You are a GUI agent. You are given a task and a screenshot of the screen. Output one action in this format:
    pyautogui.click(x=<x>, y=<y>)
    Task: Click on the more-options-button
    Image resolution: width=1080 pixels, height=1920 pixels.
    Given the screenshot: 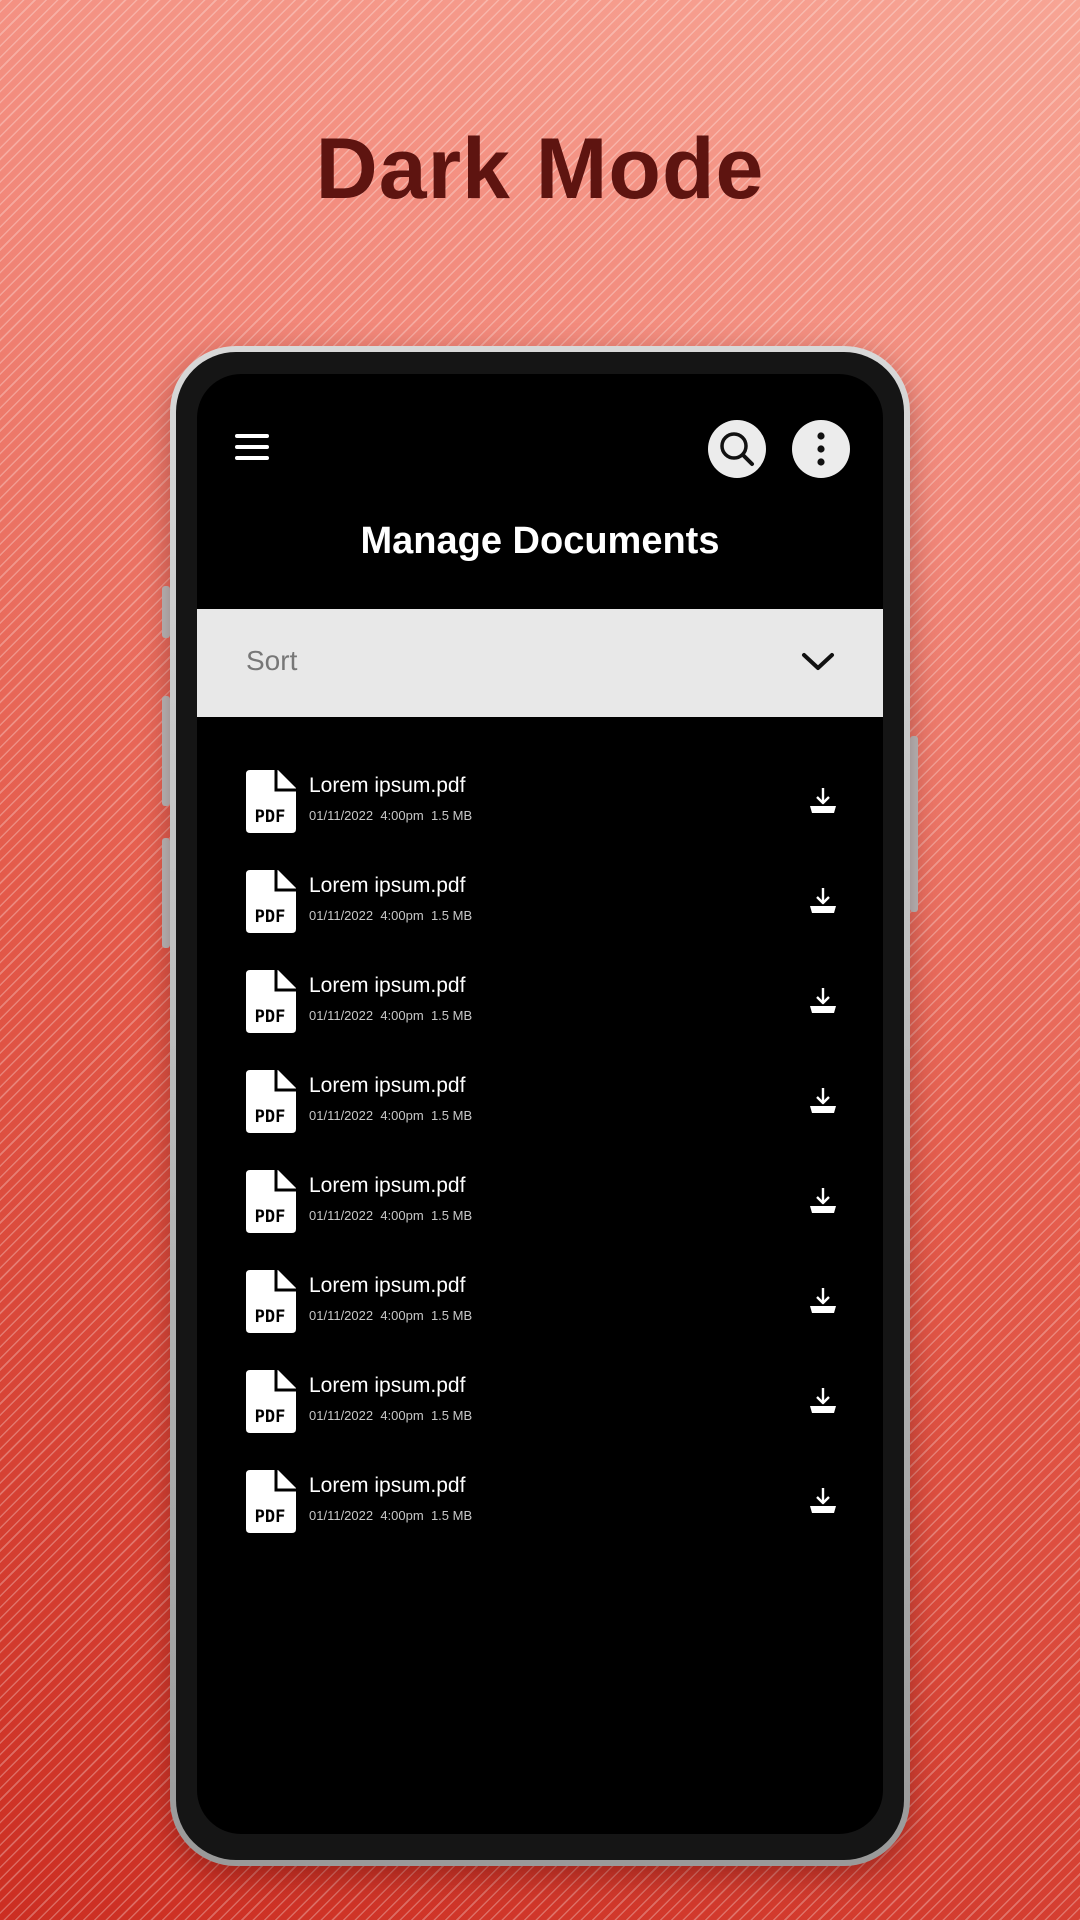 What is the action you would take?
    pyautogui.click(x=821, y=449)
    